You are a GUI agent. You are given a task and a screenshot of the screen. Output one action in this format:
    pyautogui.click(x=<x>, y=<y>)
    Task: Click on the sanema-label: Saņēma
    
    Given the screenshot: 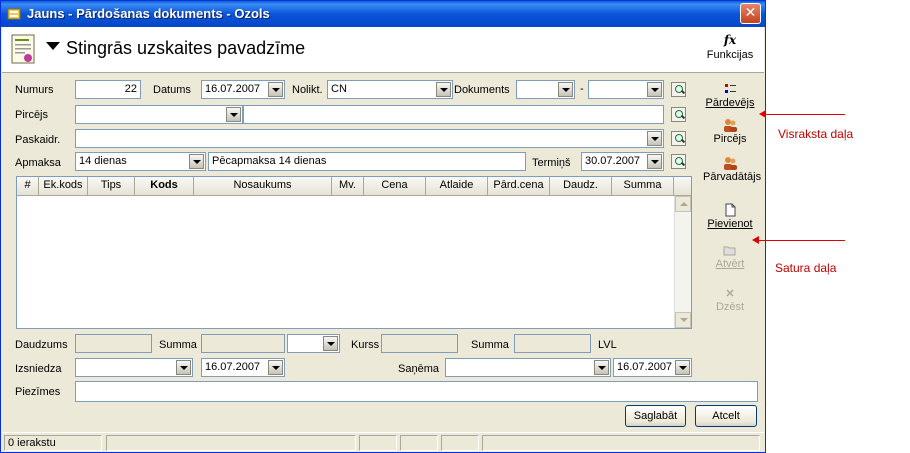 What is the action you would take?
    pyautogui.click(x=418, y=369)
    